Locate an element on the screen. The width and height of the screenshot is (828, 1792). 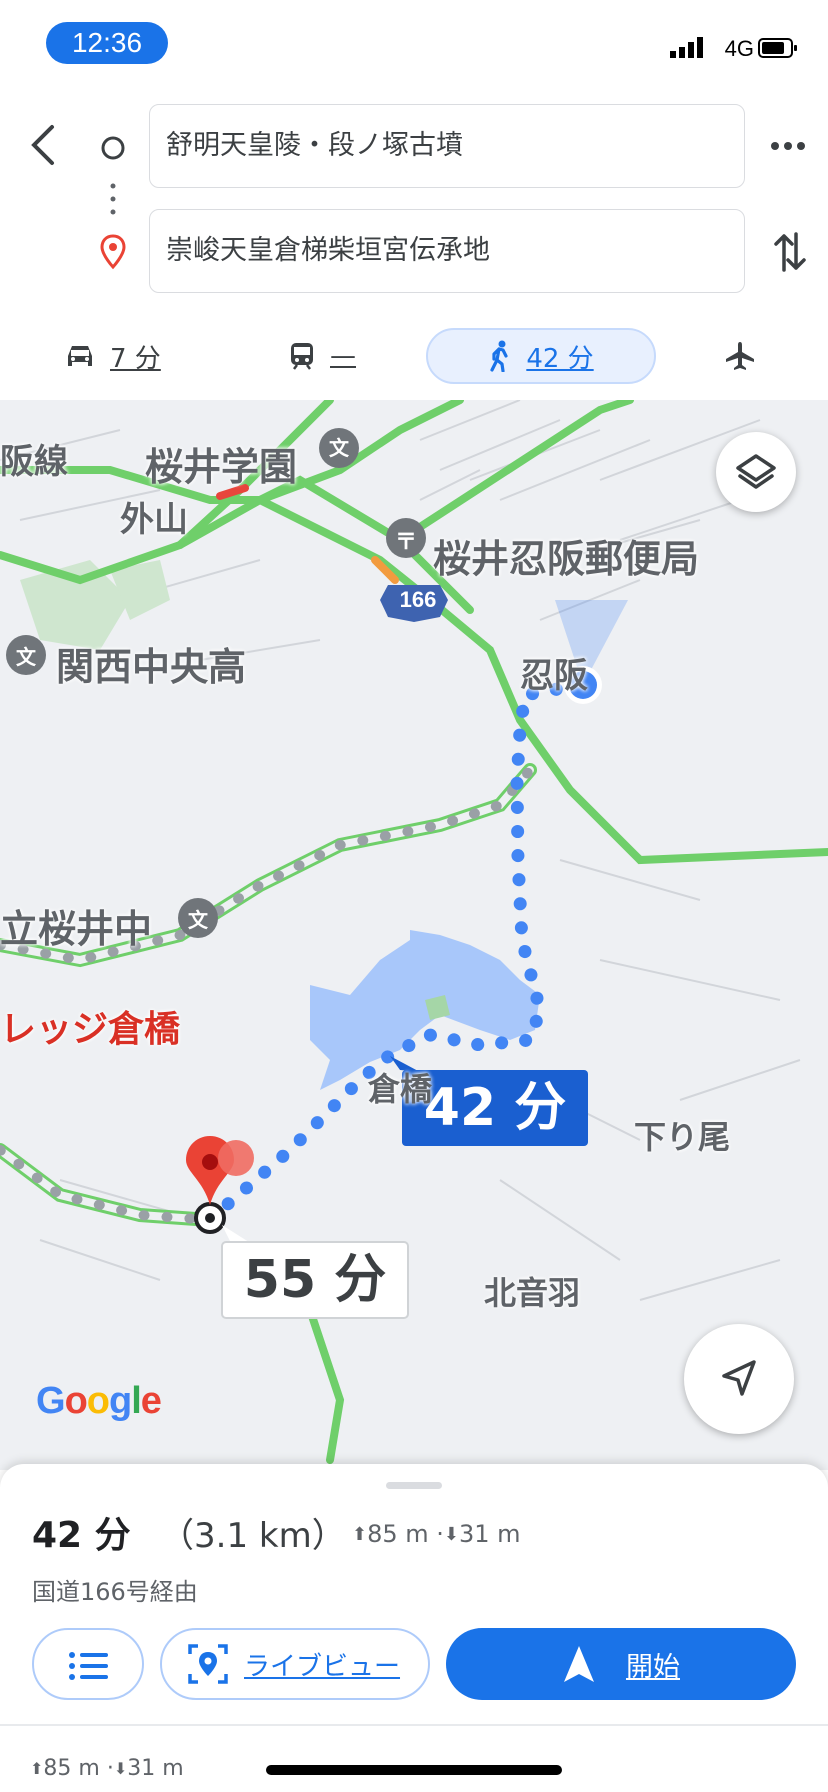
summary-duration: 42 分 is located at coordinates (81, 1535).